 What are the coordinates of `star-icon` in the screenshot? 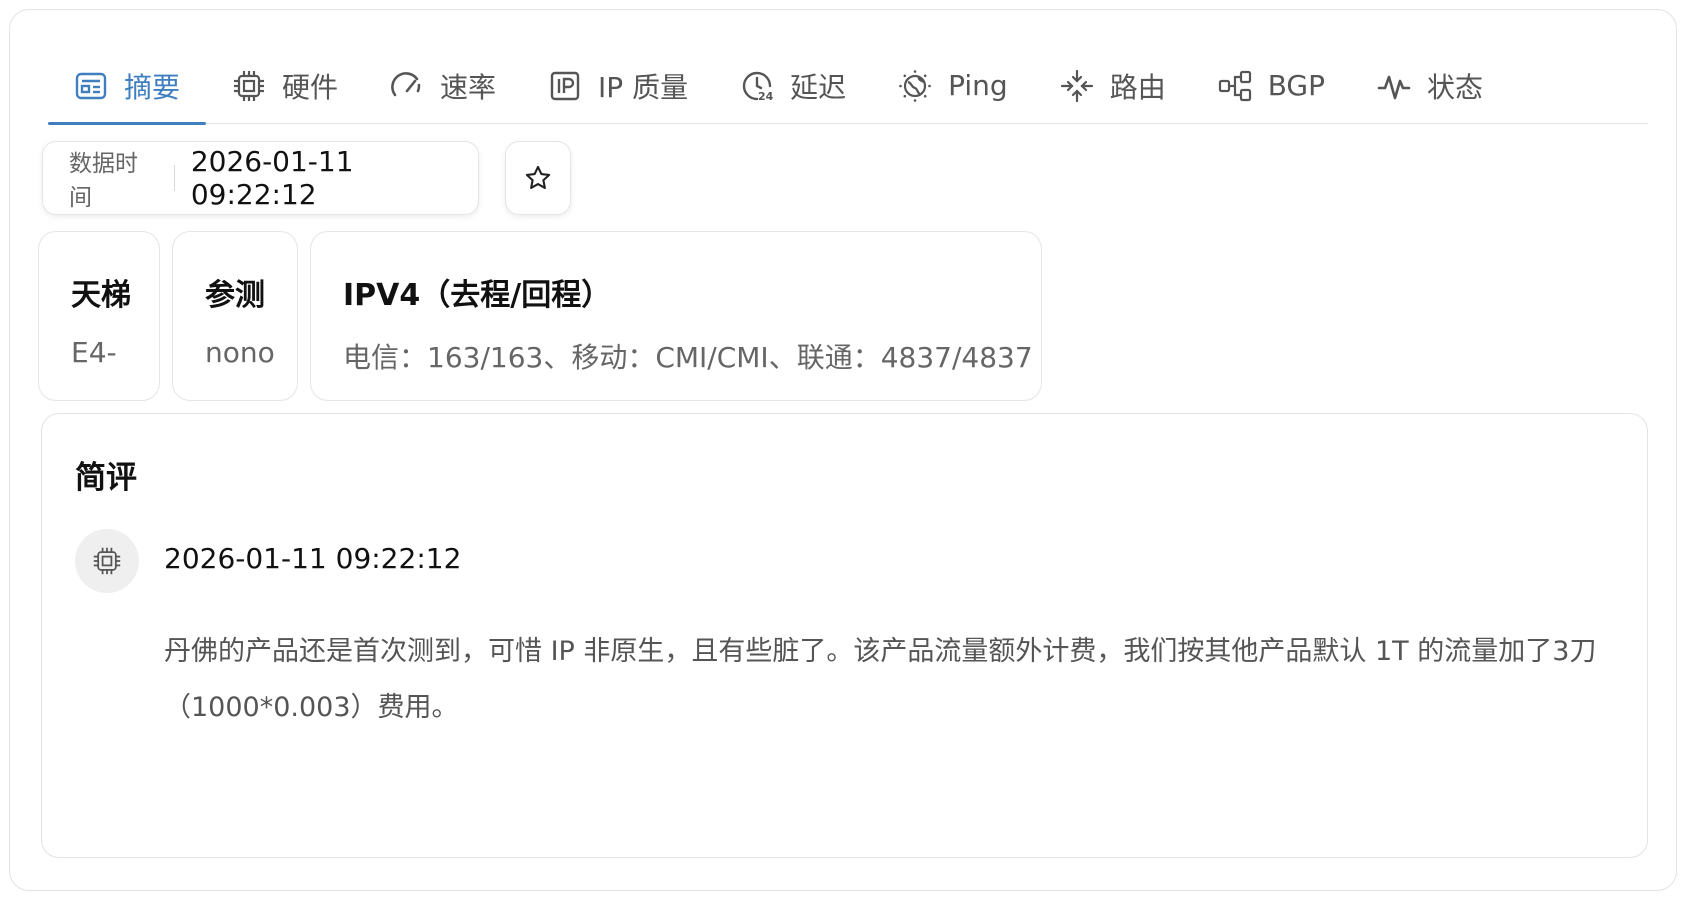 It's located at (538, 178).